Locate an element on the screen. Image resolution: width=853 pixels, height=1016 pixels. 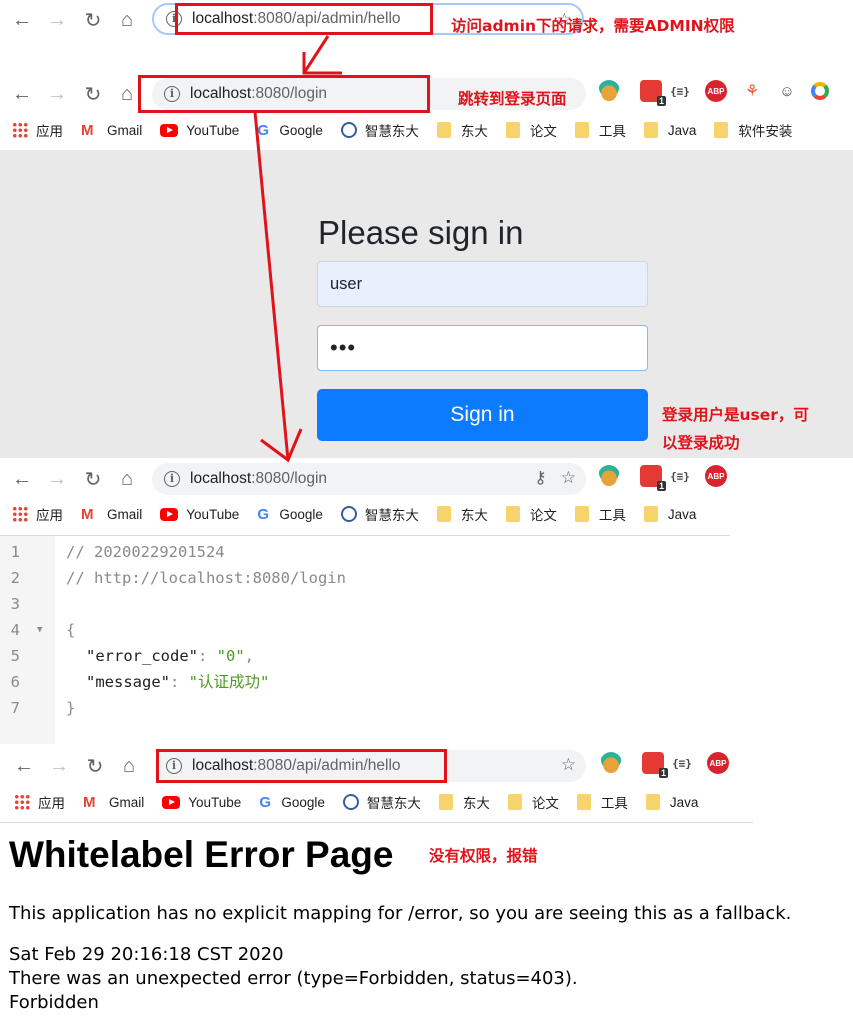
bookmark-label: Java is located at coordinates (682, 514).